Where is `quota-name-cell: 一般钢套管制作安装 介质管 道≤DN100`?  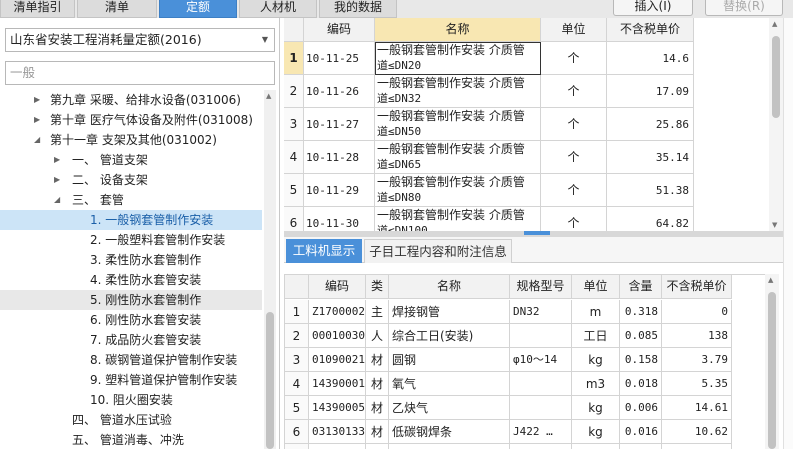 quota-name-cell: 一般钢套管制作安装 介质管 道≤DN100 is located at coordinates (458, 219).